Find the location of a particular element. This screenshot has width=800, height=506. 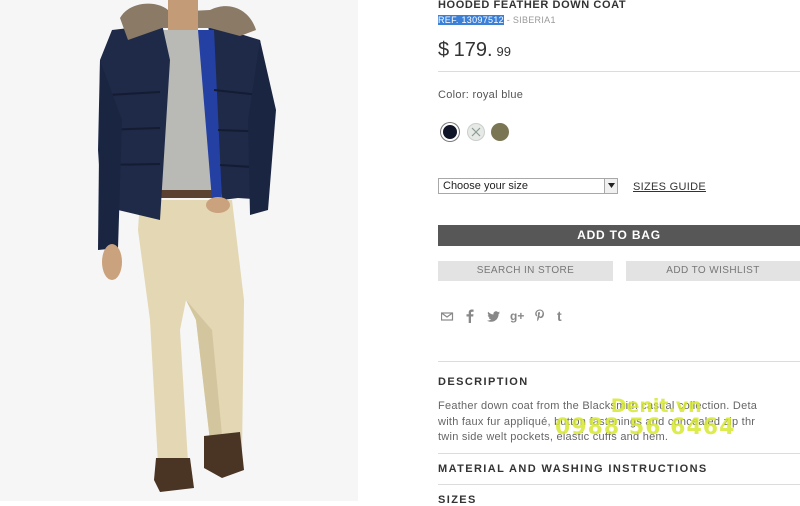

product-reference: REF. 13097512 - SIBERIA1 is located at coordinates (497, 20).